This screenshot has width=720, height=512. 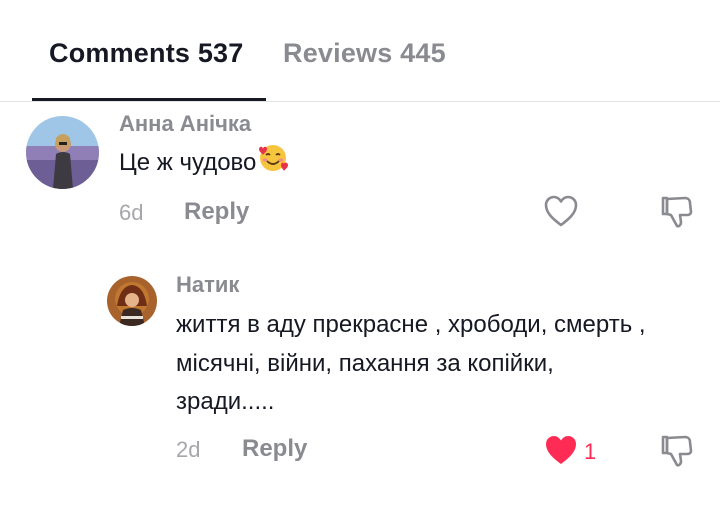 What do you see at coordinates (207, 285) in the screenshot?
I see `comment-author: Натик` at bounding box center [207, 285].